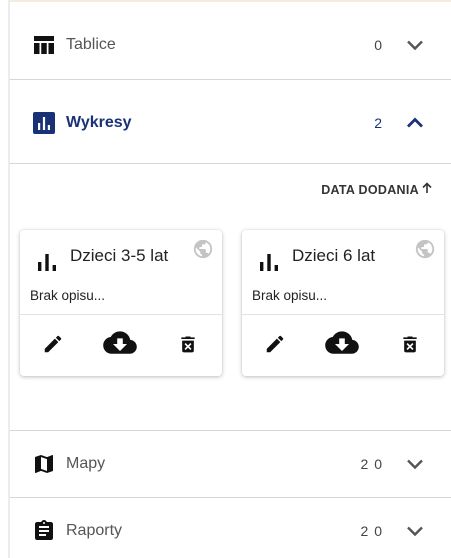 This screenshot has width=451, height=558. What do you see at coordinates (91, 44) in the screenshot?
I see `section-label-tables: Tablice` at bounding box center [91, 44].